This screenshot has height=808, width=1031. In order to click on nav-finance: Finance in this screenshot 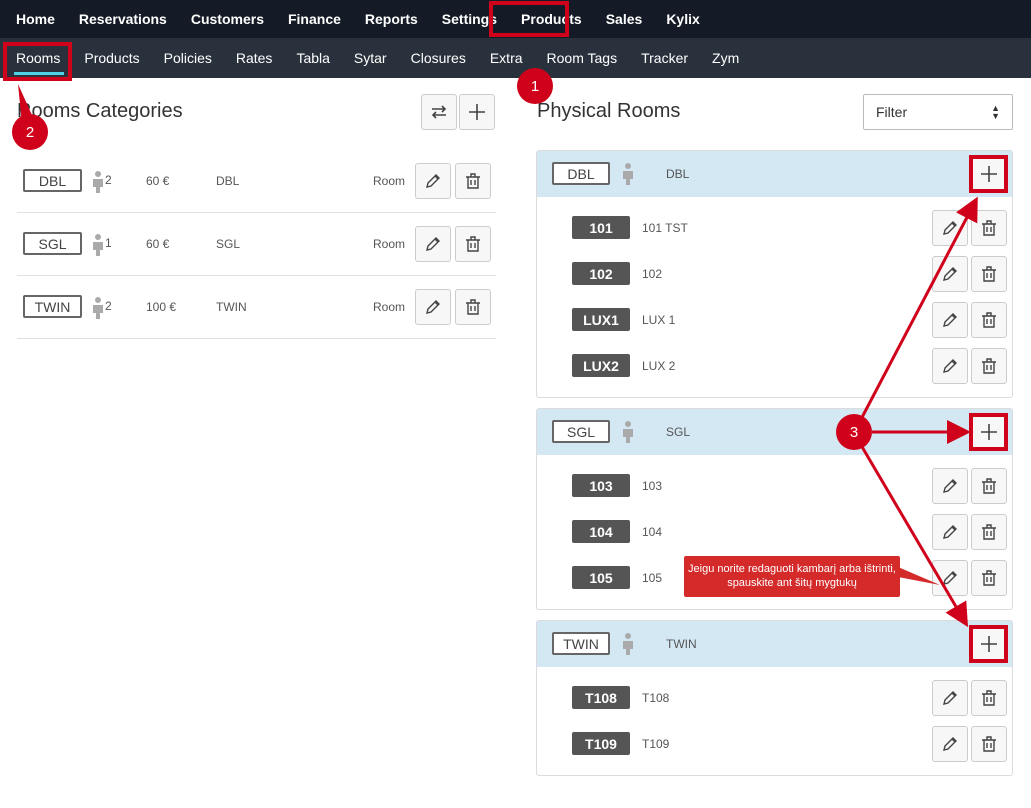, I will do `click(314, 19)`.